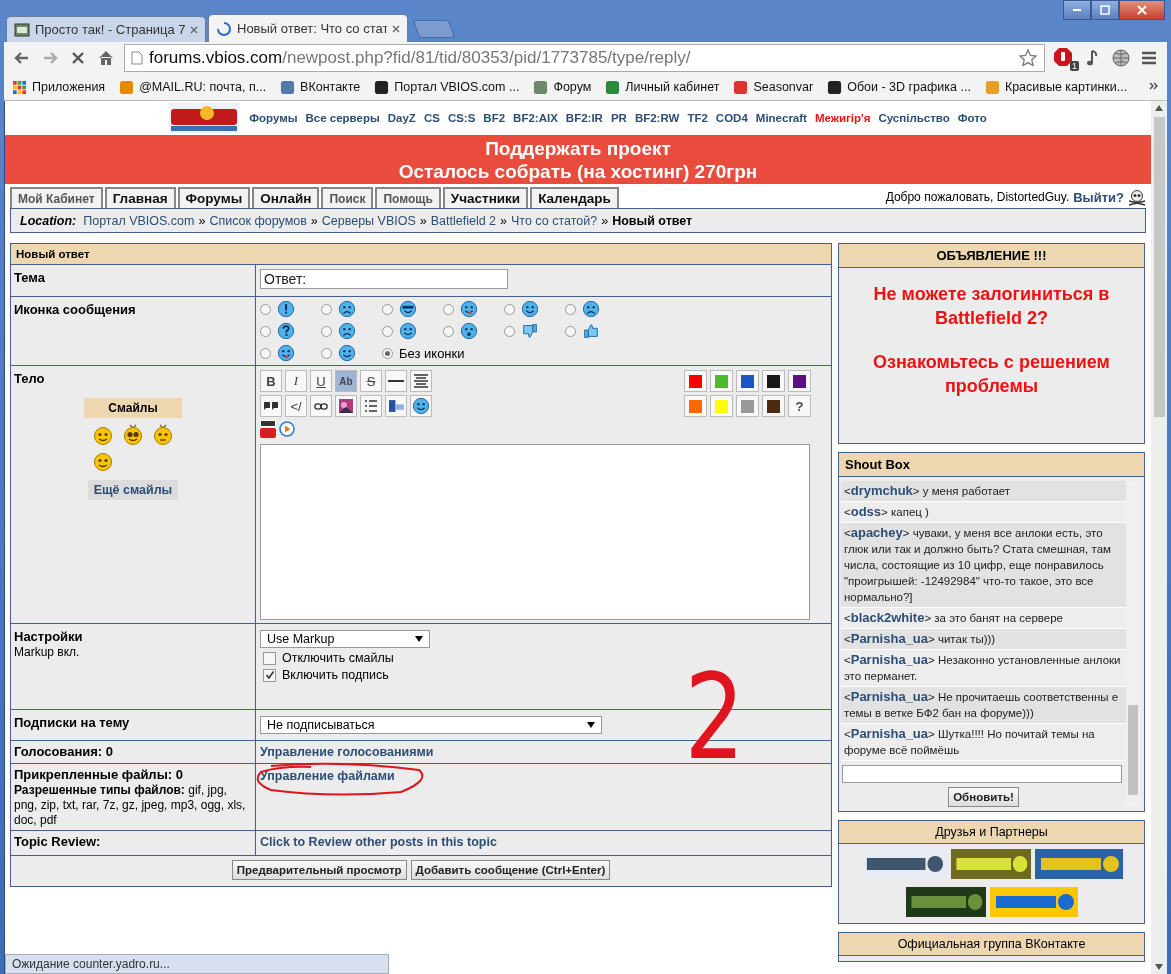 This screenshot has width=1171, height=974. What do you see at coordinates (321, 406) in the screenshot?
I see `link-button` at bounding box center [321, 406].